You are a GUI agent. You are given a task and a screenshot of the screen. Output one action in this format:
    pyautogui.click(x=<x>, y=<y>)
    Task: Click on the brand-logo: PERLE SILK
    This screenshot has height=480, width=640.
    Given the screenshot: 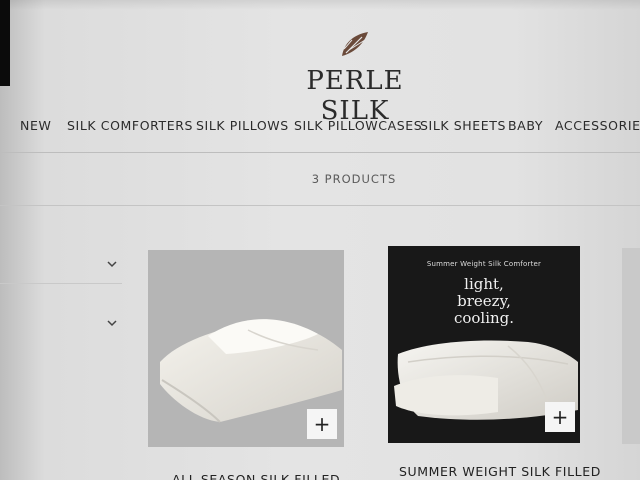 What is the action you would take?
    pyautogui.click(x=355, y=77)
    